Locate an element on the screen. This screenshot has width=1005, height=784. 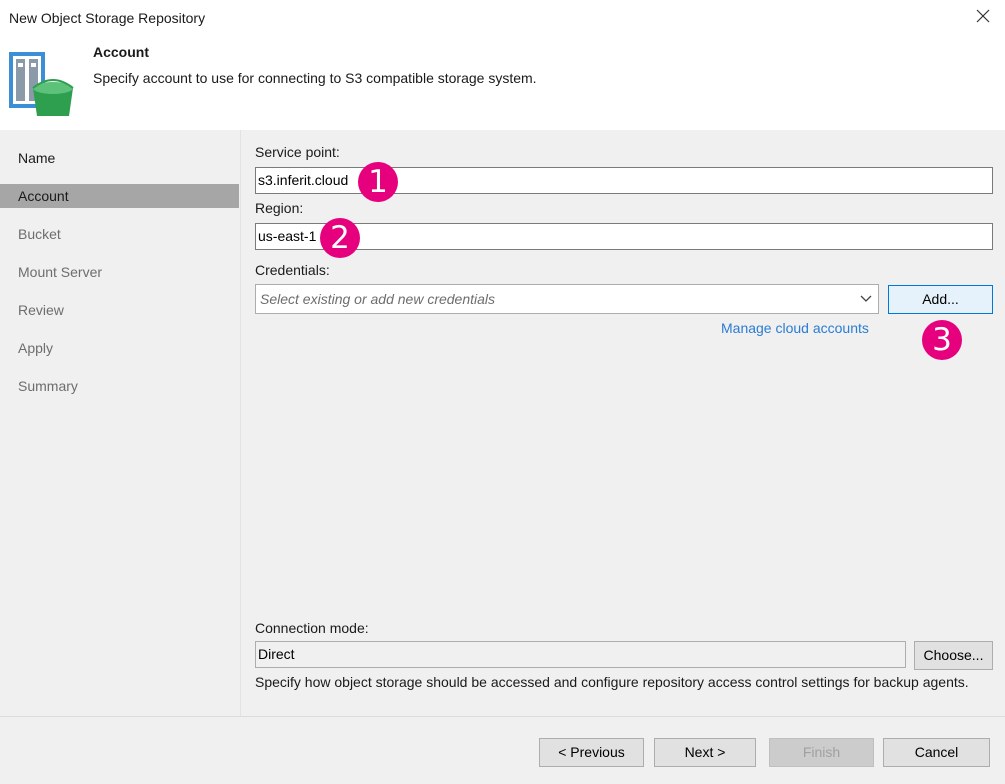
close-icon is located at coordinates (983, 16).